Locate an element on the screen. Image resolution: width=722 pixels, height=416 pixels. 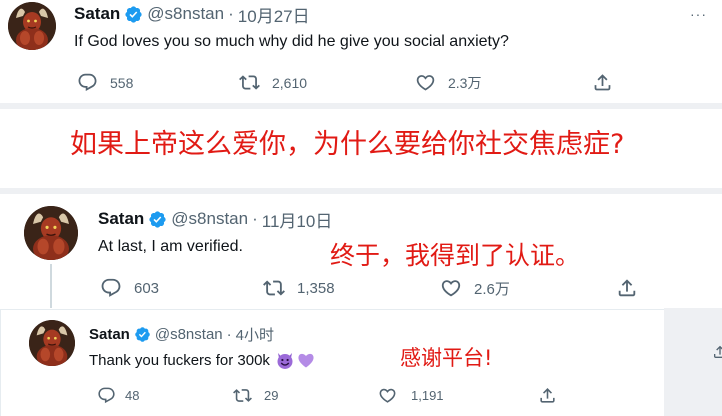
tweet-text: Thank you fuckers for 300k is located at coordinates (202, 360).